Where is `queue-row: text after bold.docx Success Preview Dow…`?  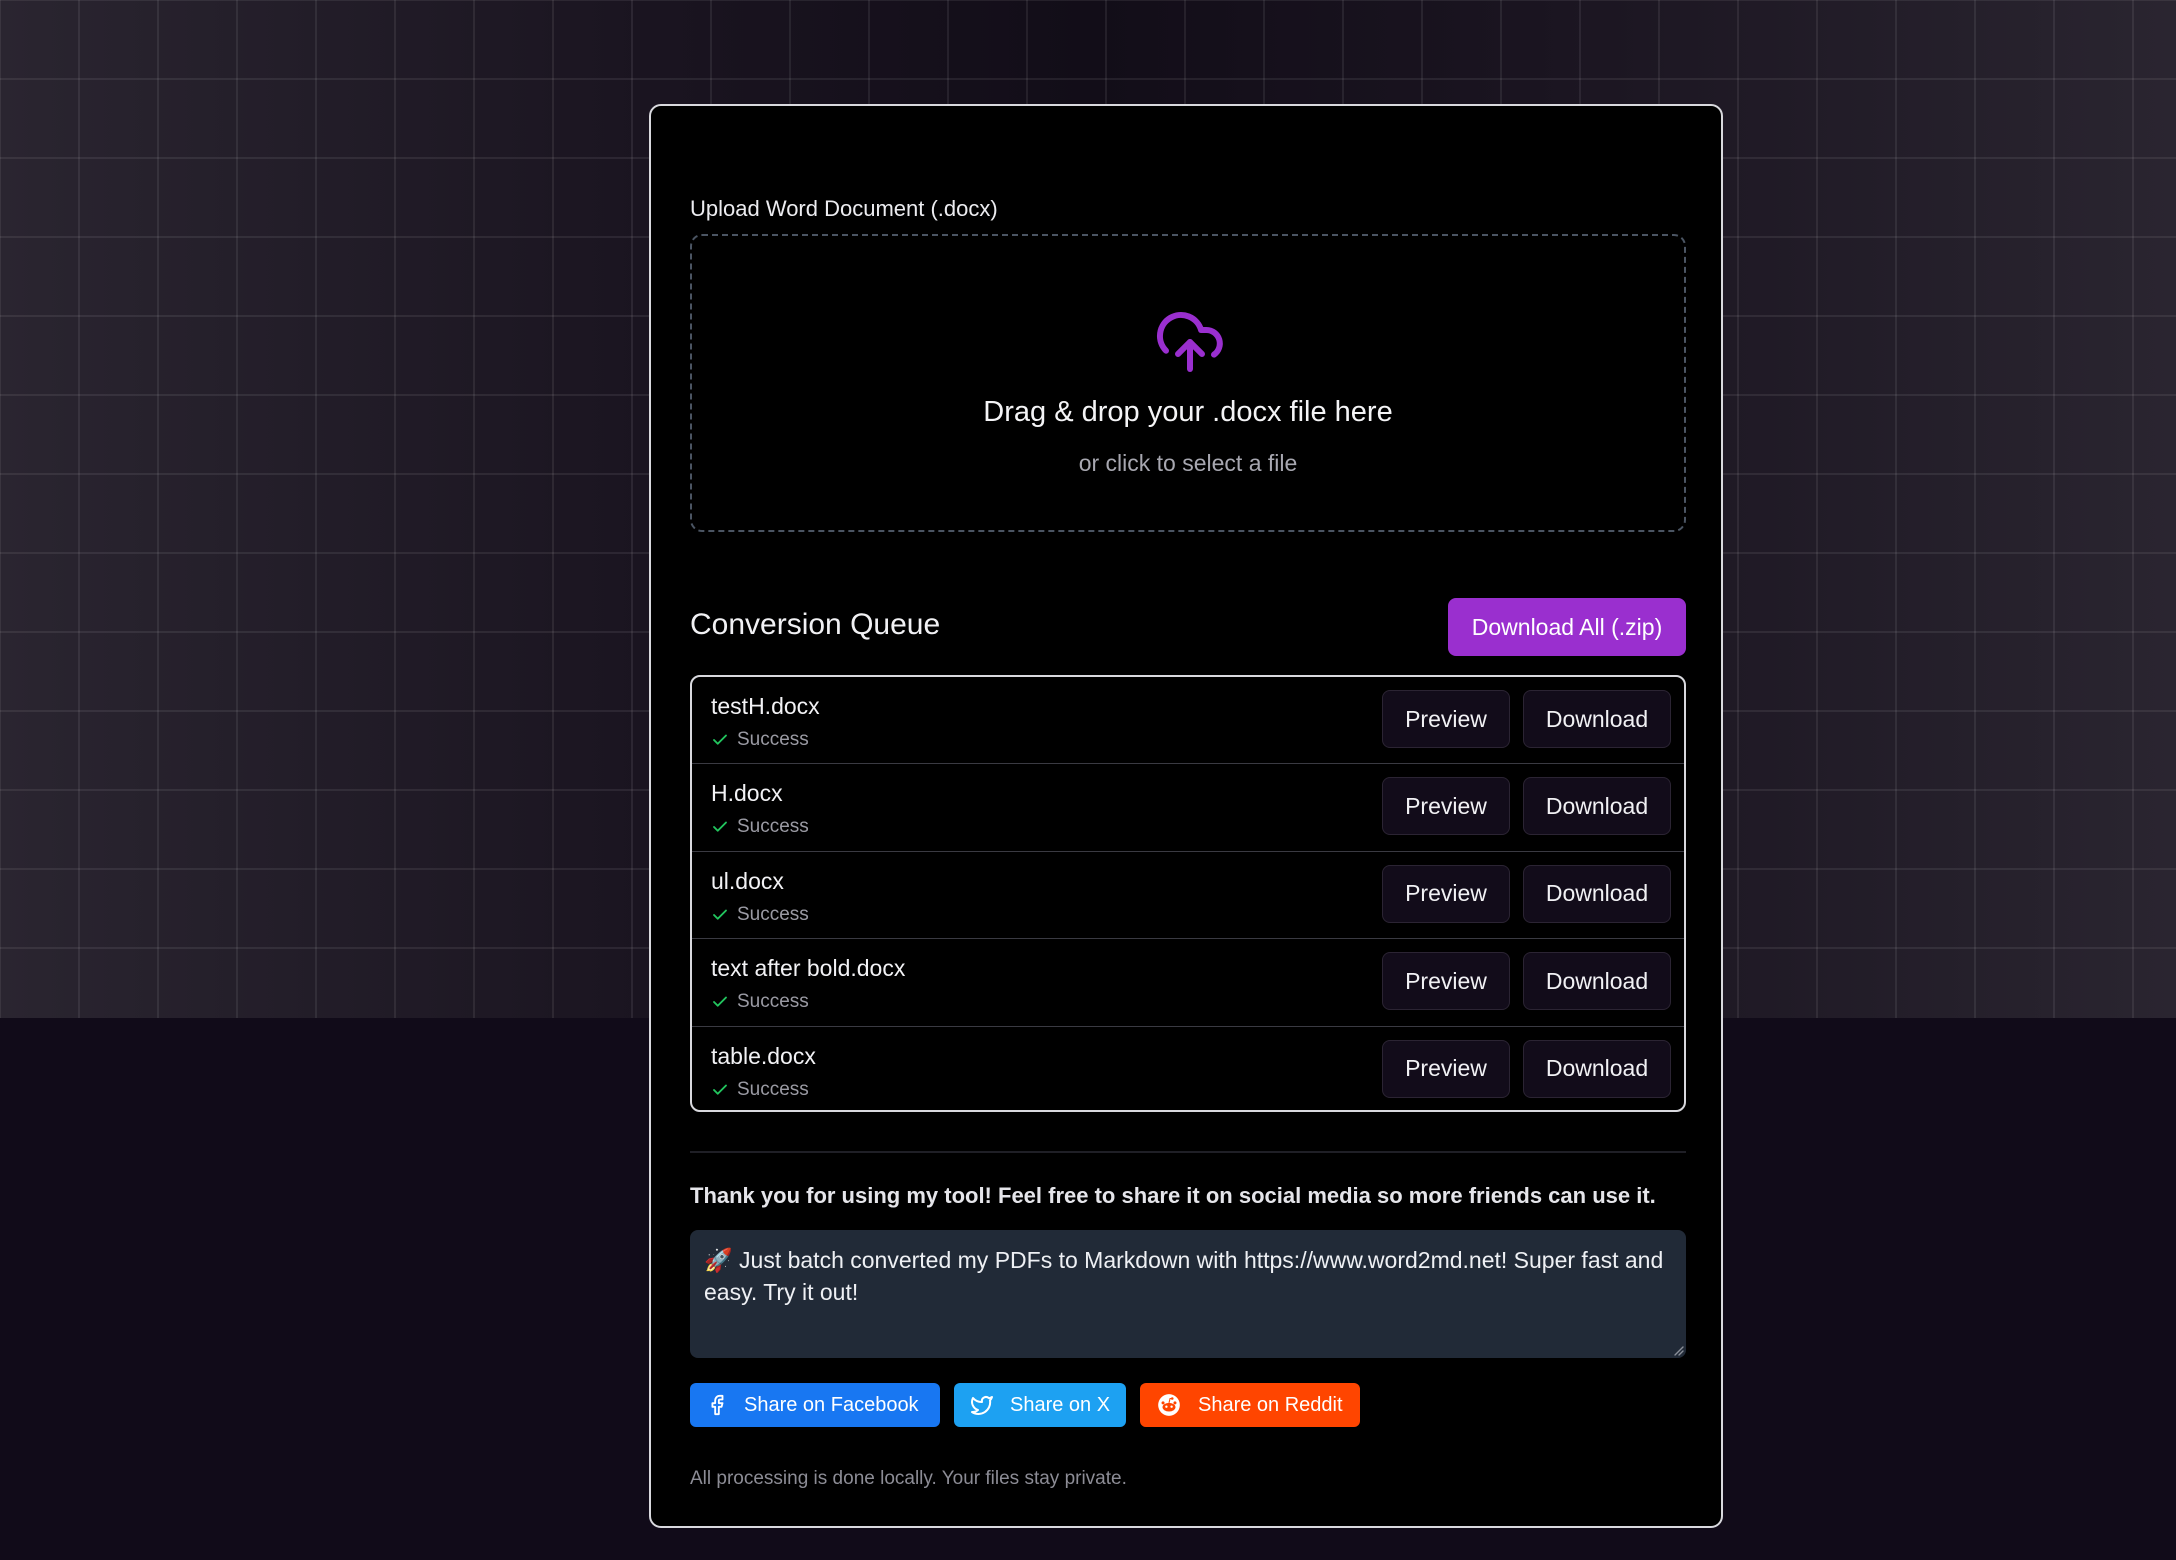 queue-row: text after bold.docx Success Preview Dow… is located at coordinates (1188, 983).